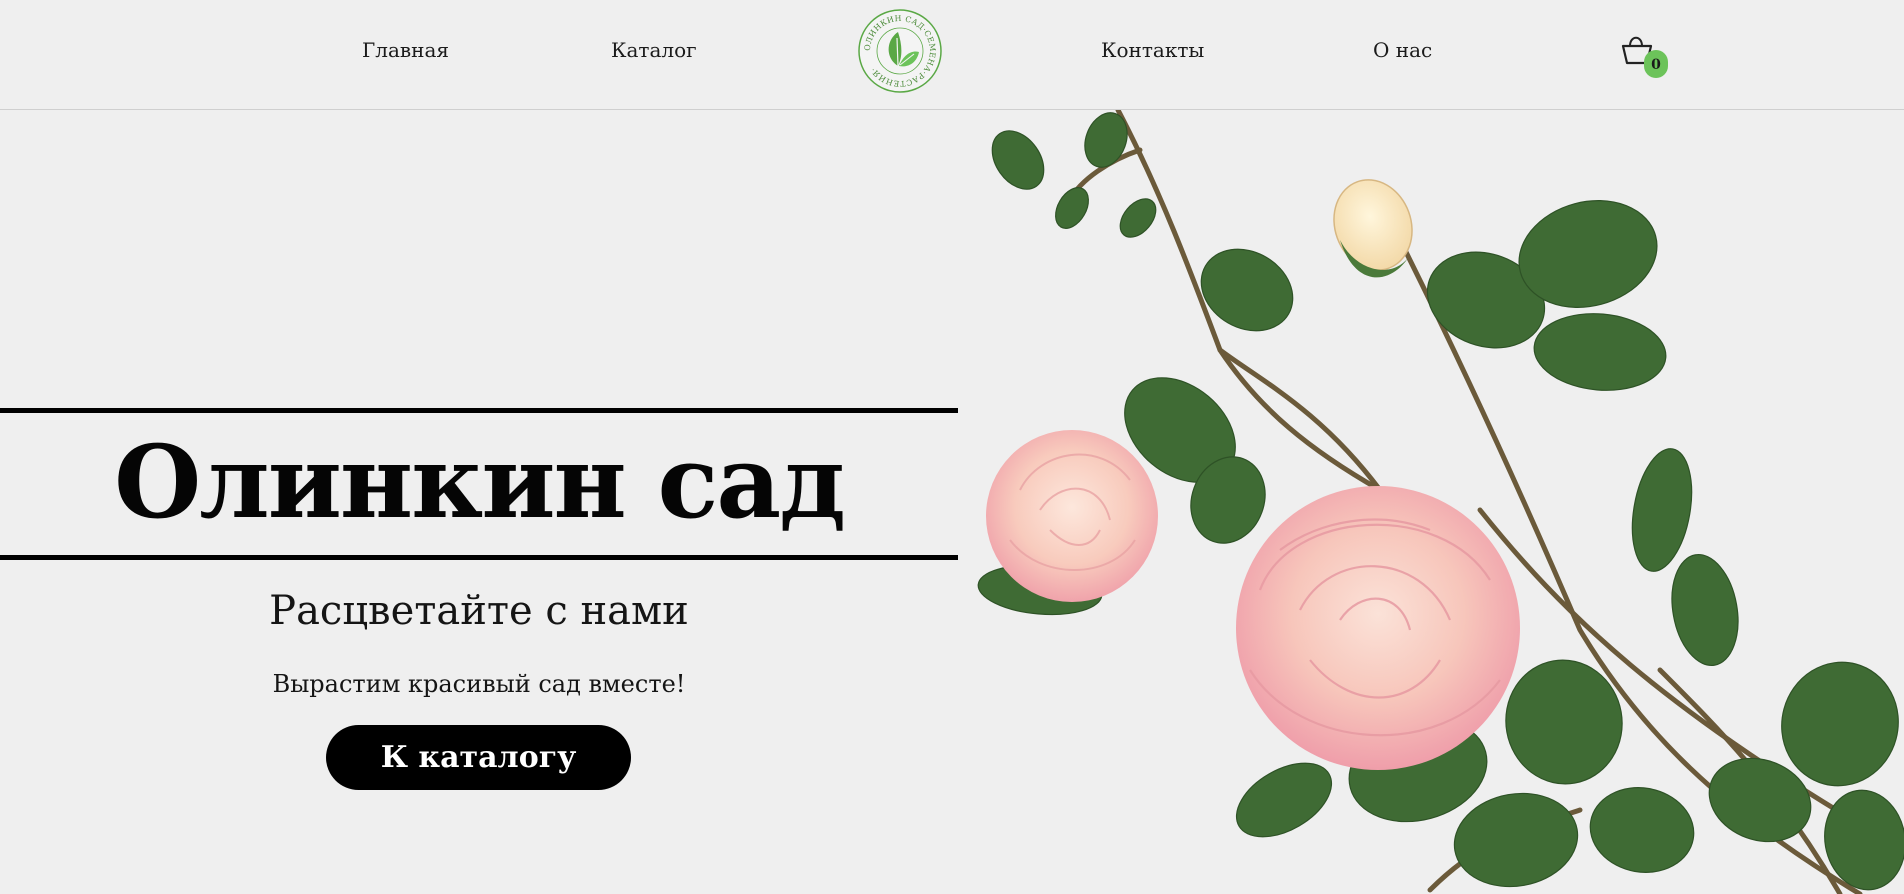 The height and width of the screenshot is (894, 1904). I want to click on nav-catalog-link: Каталог, so click(654, 50).